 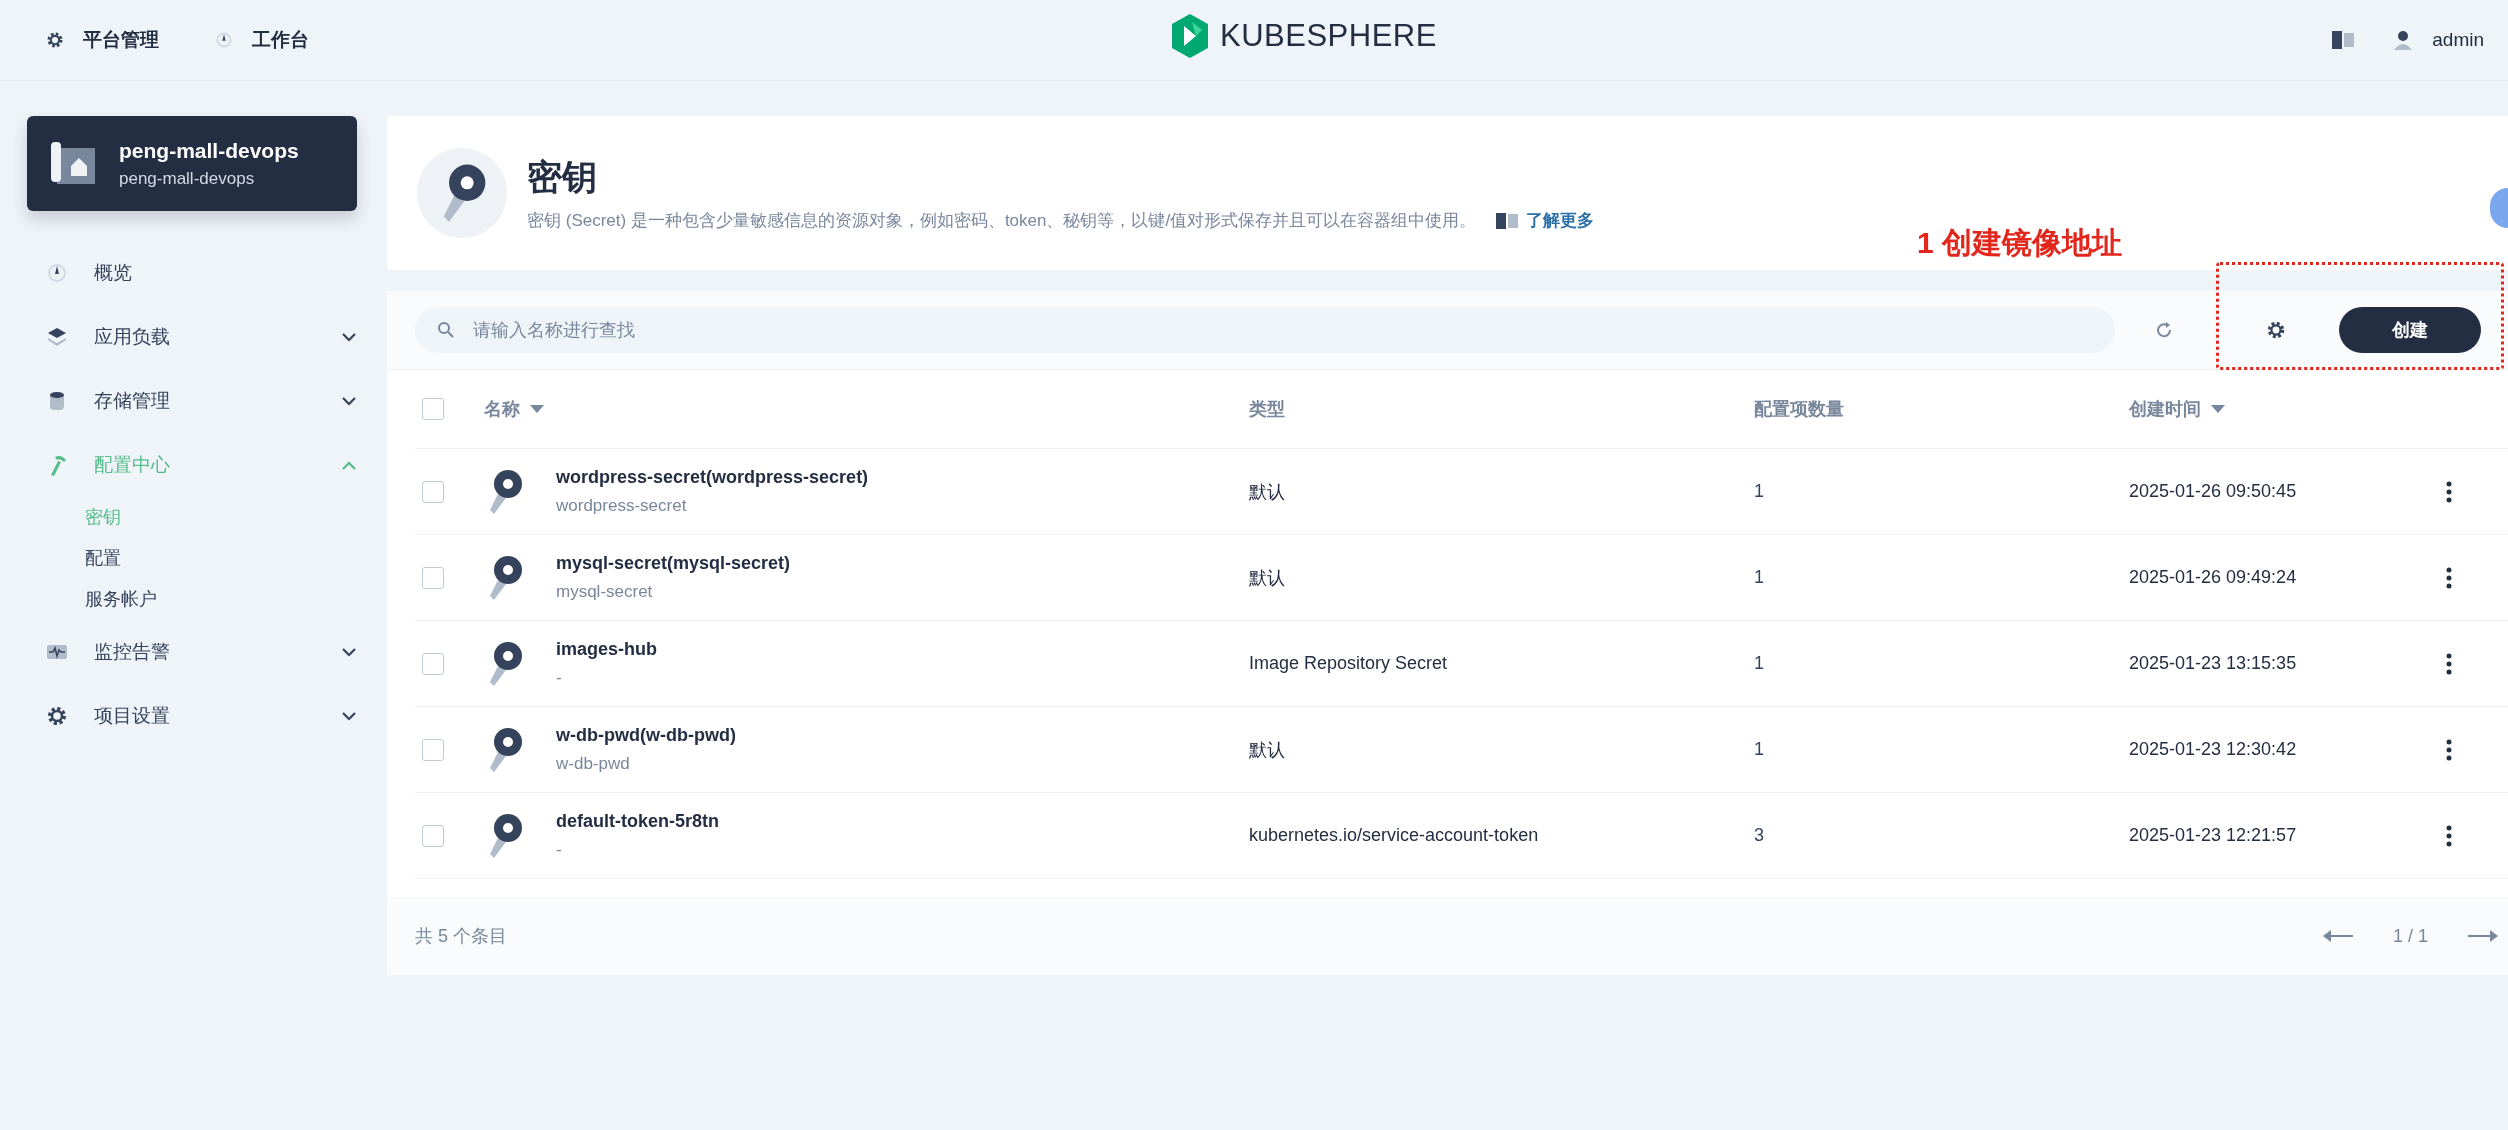 I want to click on sidebar-subitem: 服务帐户, so click(x=193, y=599).